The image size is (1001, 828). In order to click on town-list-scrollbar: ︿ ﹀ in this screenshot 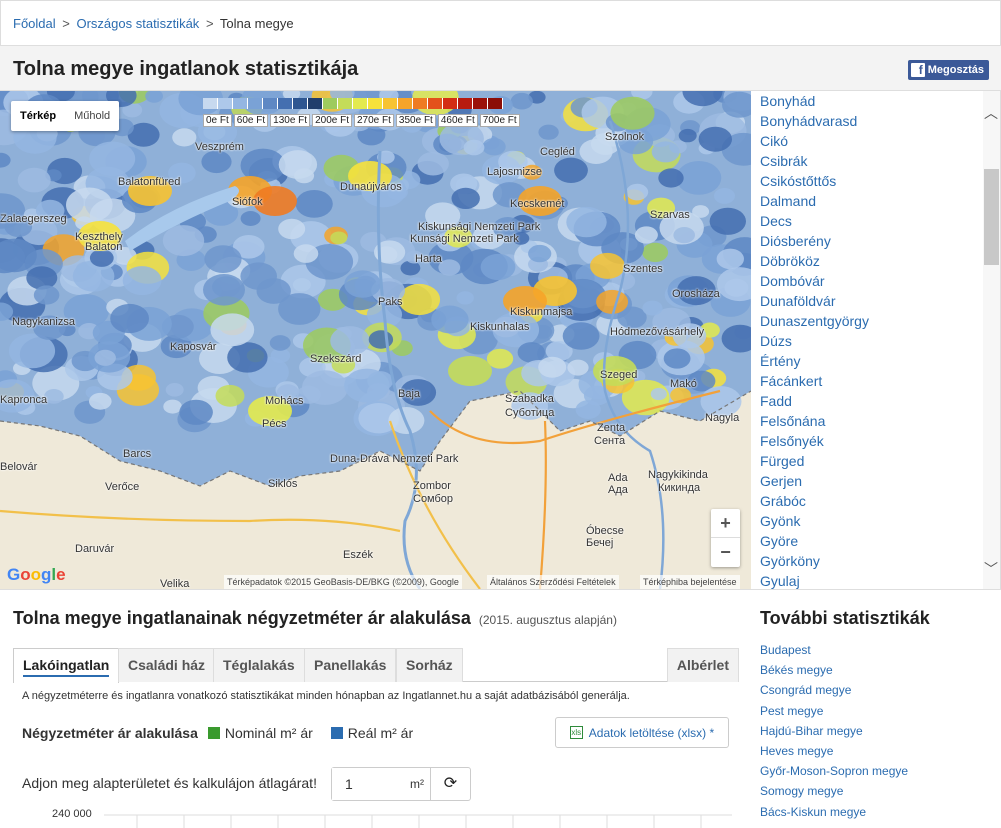, I will do `click(991, 340)`.